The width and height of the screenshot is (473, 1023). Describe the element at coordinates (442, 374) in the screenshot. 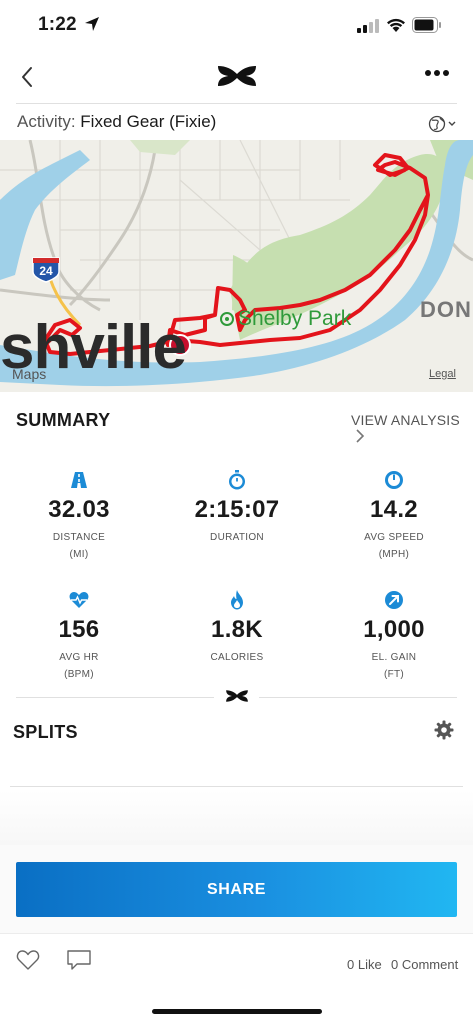

I see `map-legal-link: Legal` at that location.